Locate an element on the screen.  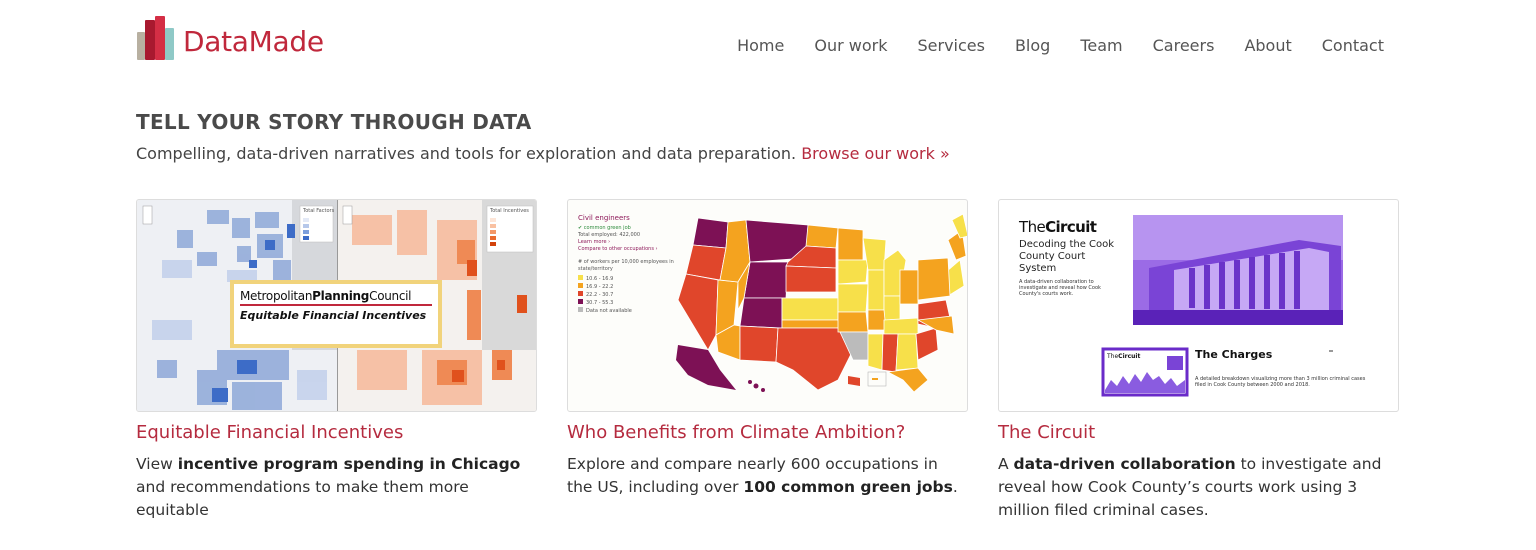
logo: DataMade is located at coordinates (230, 38).